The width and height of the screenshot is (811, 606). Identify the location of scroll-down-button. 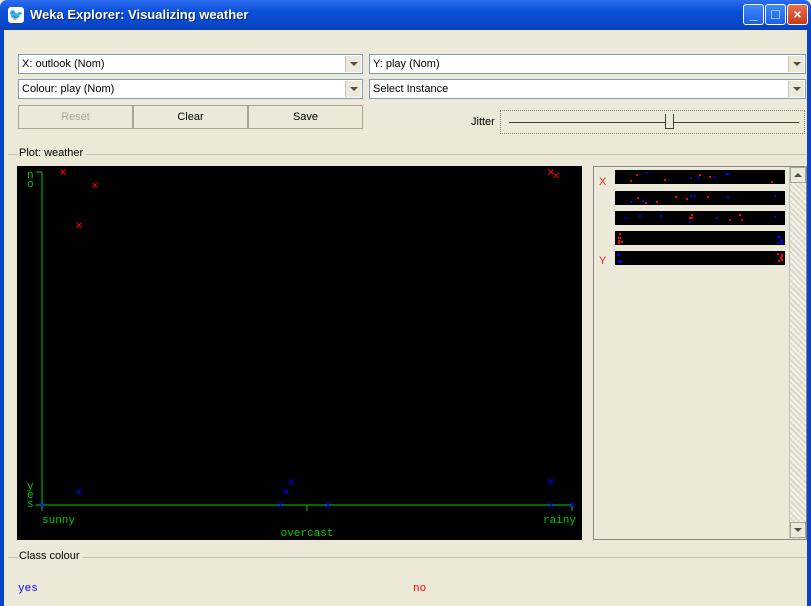
(798, 530).